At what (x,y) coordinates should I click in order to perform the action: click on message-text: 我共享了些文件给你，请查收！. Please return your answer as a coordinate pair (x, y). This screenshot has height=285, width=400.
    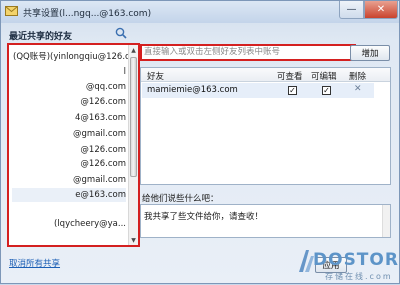
    Looking at the image, I should click on (204, 217).